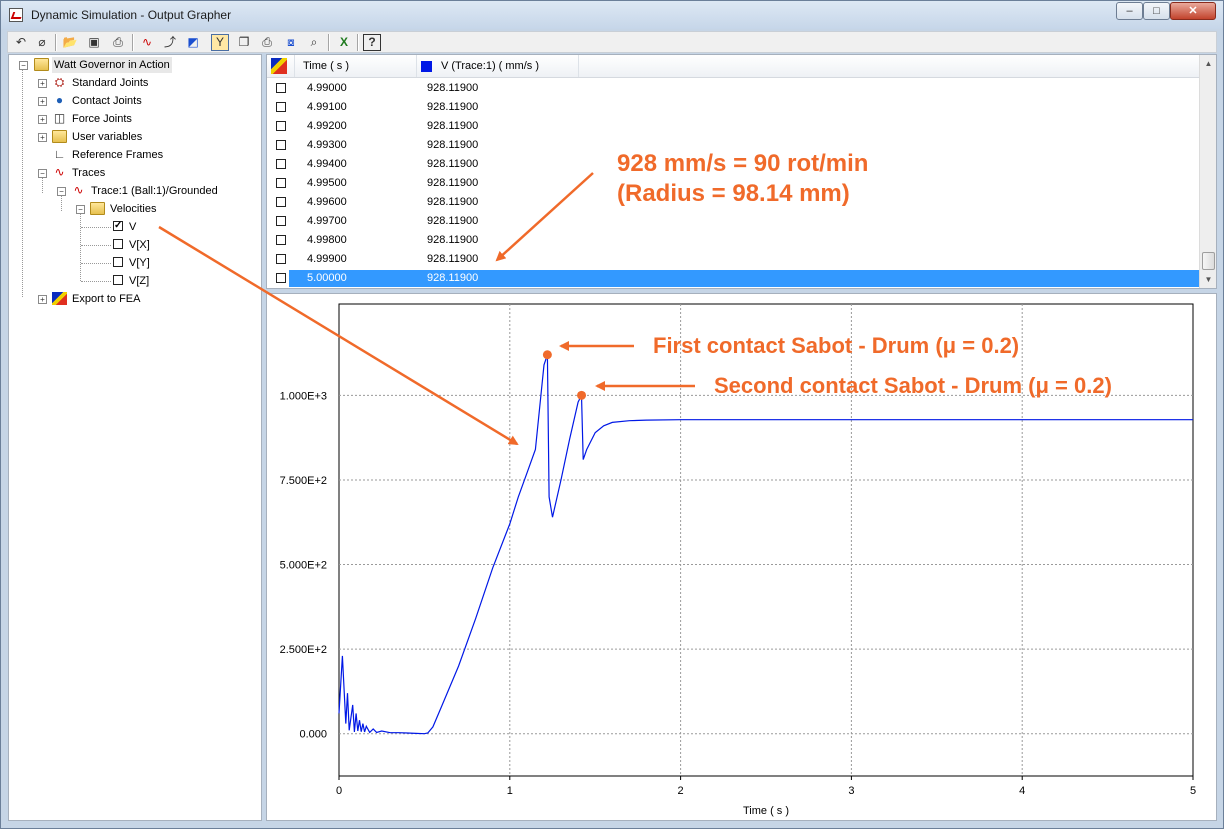  I want to click on tree-item-force-joints: + ◫ Force Joints, so click(146, 119).